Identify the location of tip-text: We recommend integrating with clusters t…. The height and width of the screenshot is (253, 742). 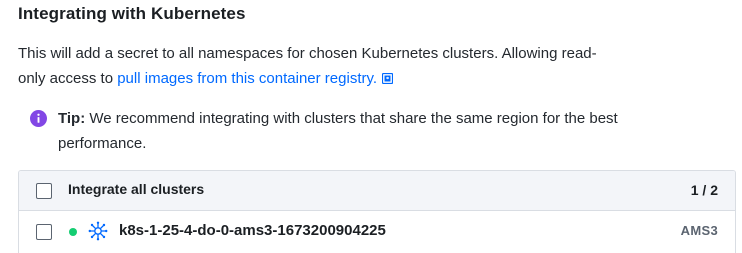
(338, 131).